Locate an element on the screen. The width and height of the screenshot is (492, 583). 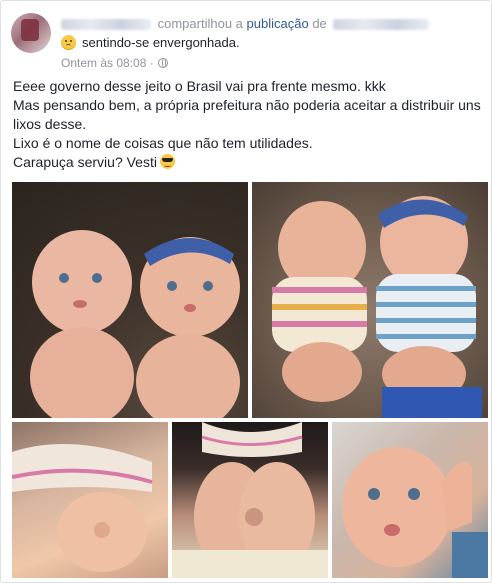
redacted-author-name is located at coordinates (106, 25).